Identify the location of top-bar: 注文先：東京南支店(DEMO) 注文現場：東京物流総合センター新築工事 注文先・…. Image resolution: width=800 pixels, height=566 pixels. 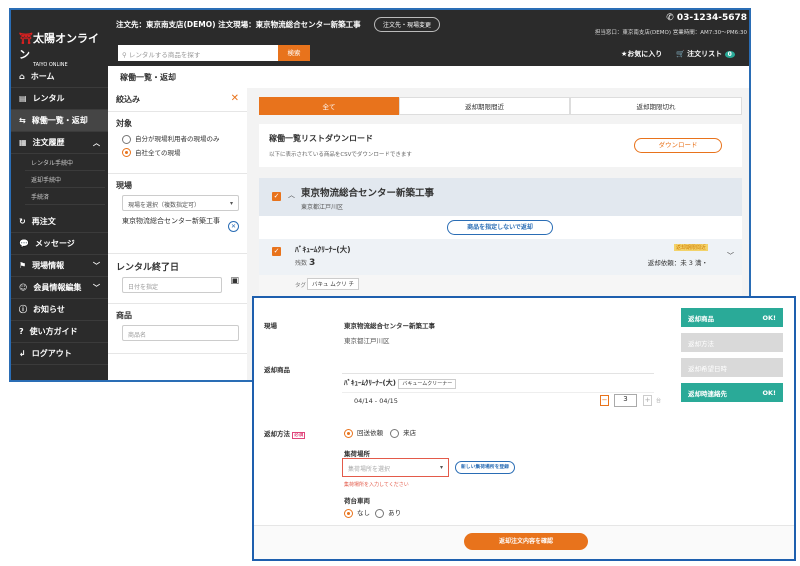
(380, 38).